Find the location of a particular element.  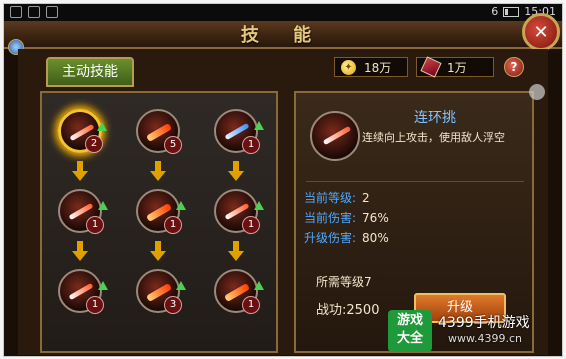

scroll-currency: 1万 is located at coordinates (455, 67).